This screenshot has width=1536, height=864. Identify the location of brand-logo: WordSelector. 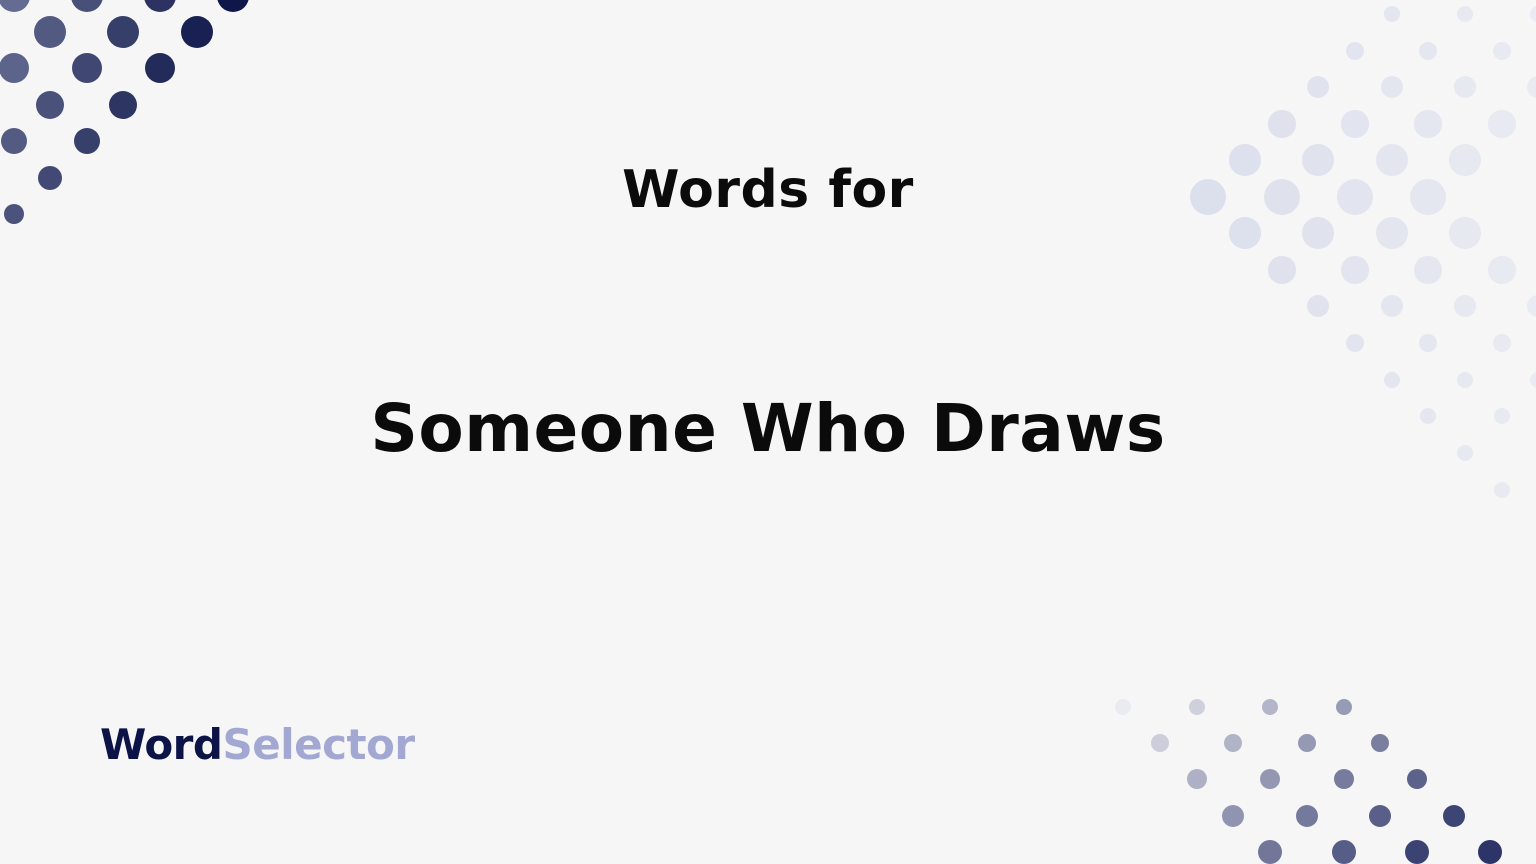
(257, 744).